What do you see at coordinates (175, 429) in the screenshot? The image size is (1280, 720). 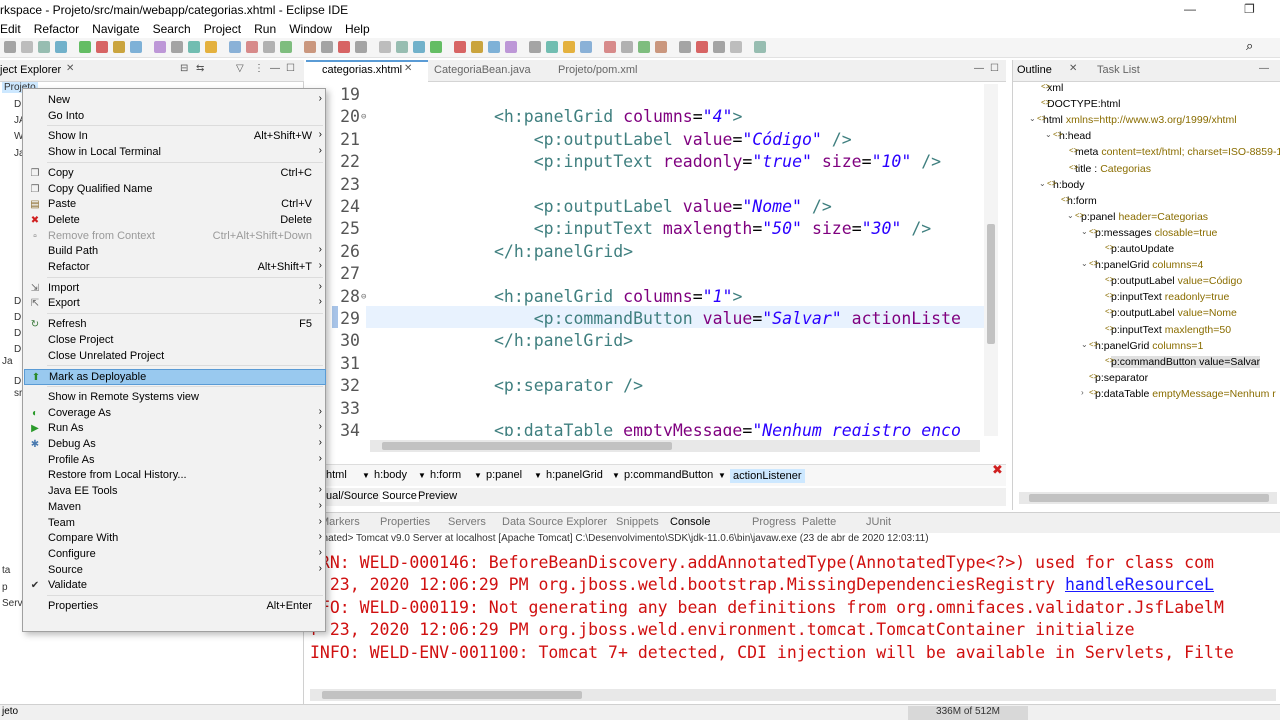 I see `menu-item-run-as: ▶ Run As ›` at bounding box center [175, 429].